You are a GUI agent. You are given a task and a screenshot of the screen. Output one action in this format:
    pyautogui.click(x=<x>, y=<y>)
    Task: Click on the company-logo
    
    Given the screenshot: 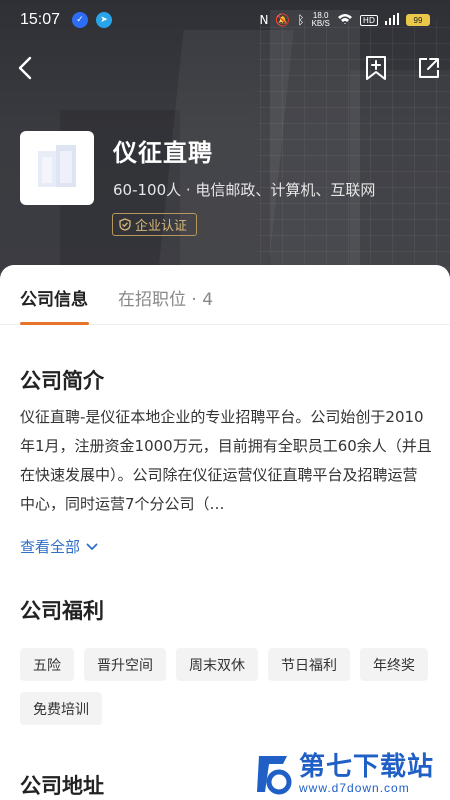 What is the action you would take?
    pyautogui.click(x=57, y=168)
    